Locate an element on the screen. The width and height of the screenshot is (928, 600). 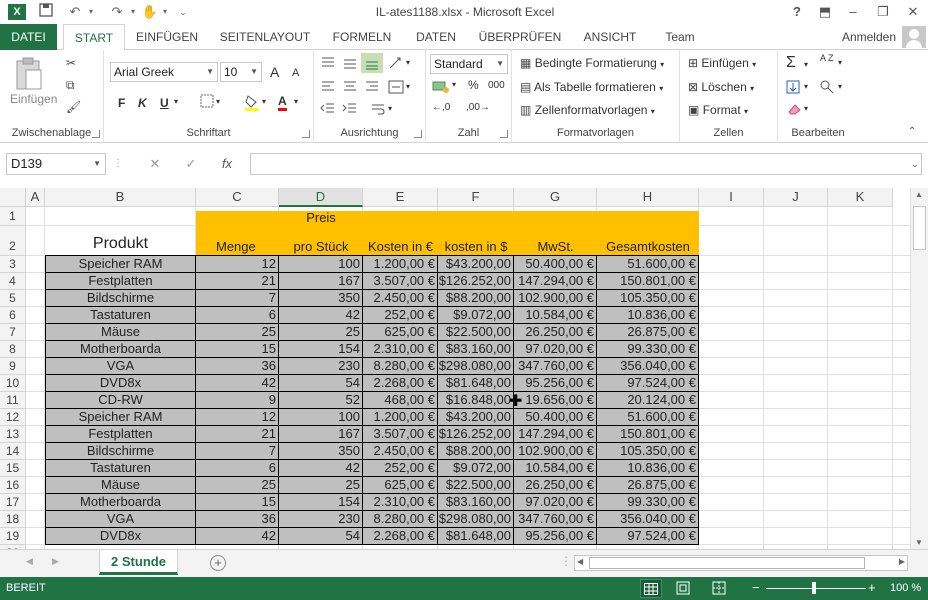
sort-filter-dropdown-icon: ▾ is located at coordinates (840, 62).